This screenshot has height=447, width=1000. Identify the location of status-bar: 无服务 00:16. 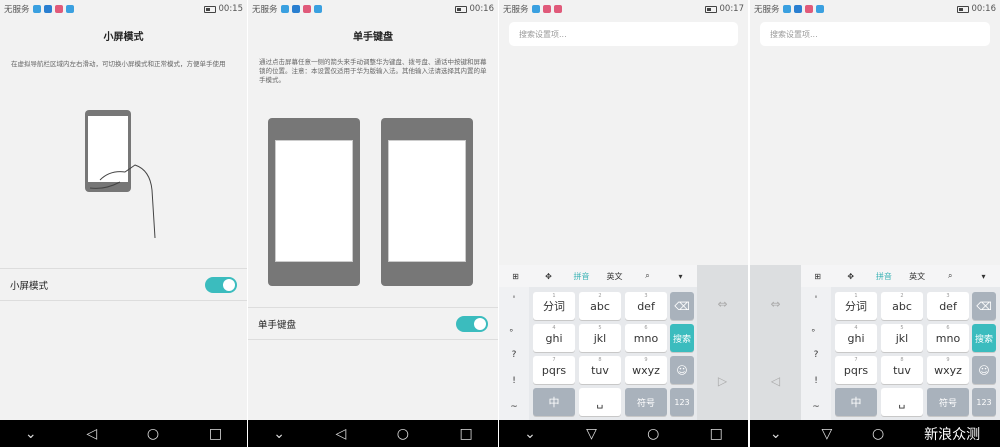
(373, 9).